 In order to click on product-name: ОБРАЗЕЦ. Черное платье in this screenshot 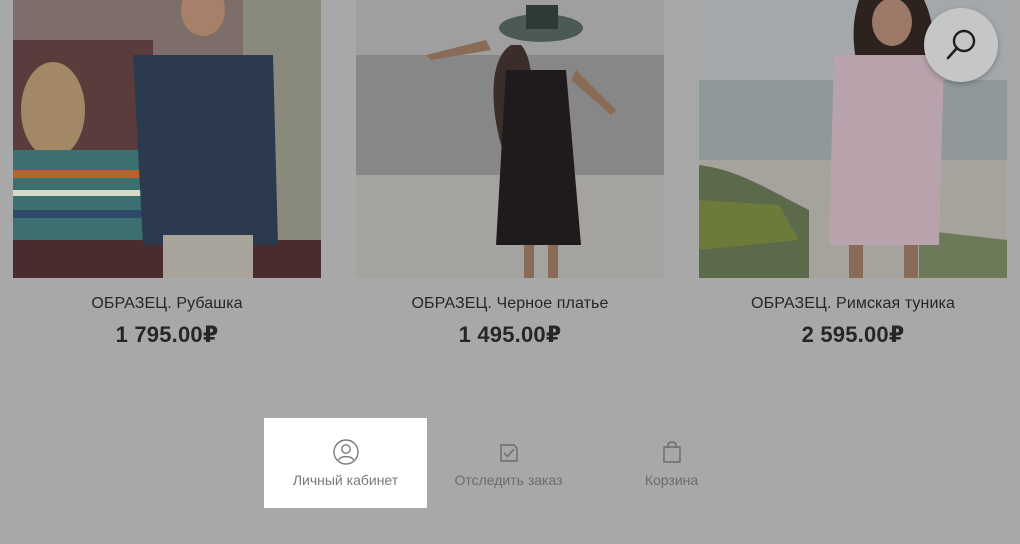, I will do `click(510, 304)`.